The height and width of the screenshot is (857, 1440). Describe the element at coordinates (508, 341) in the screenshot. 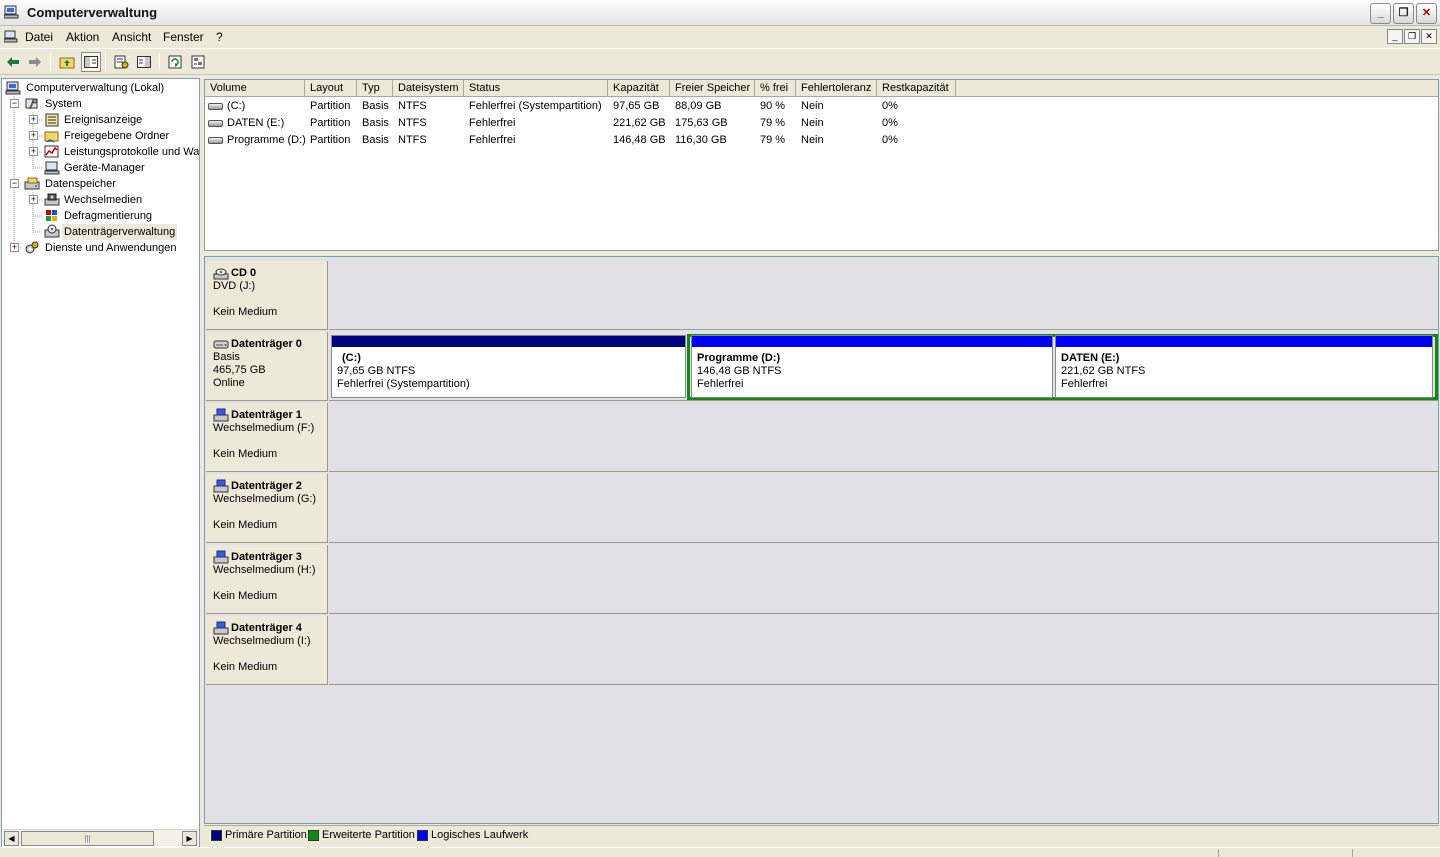

I see `primary-partition-bar` at that location.